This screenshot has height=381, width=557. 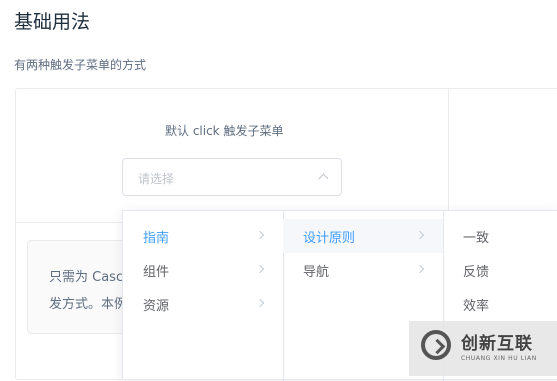 I want to click on watermark-text: 创新互联, so click(x=497, y=344).